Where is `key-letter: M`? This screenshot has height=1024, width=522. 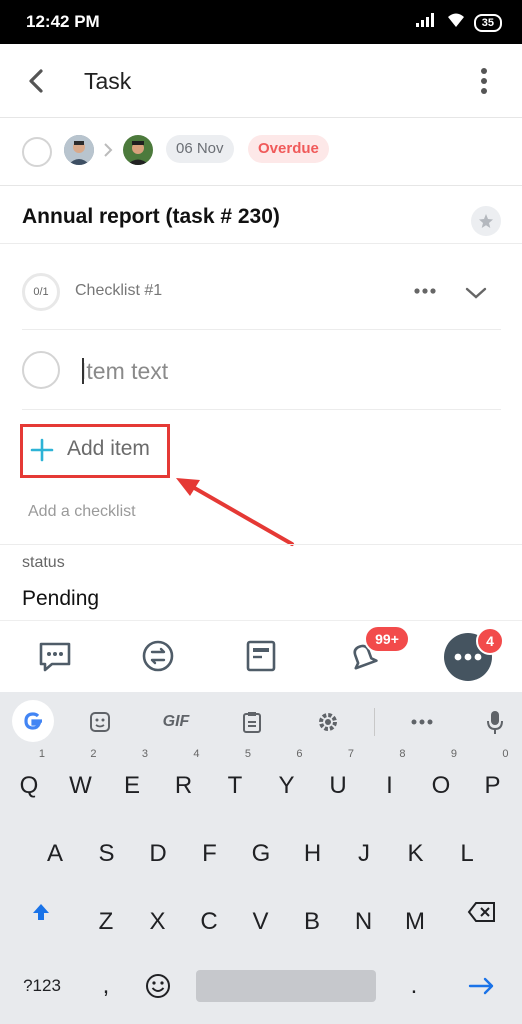
key-letter: M is located at coordinates (415, 921).